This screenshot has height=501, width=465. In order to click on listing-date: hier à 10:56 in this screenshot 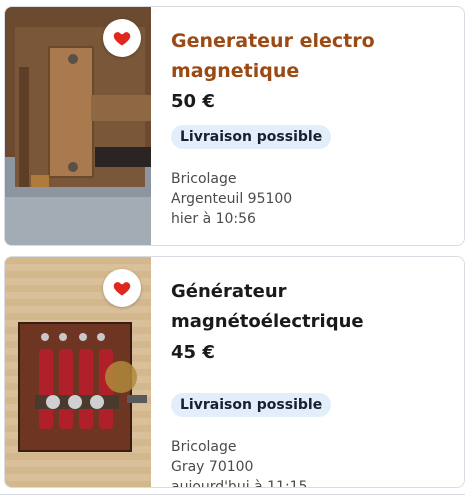, I will do `click(213, 219)`.